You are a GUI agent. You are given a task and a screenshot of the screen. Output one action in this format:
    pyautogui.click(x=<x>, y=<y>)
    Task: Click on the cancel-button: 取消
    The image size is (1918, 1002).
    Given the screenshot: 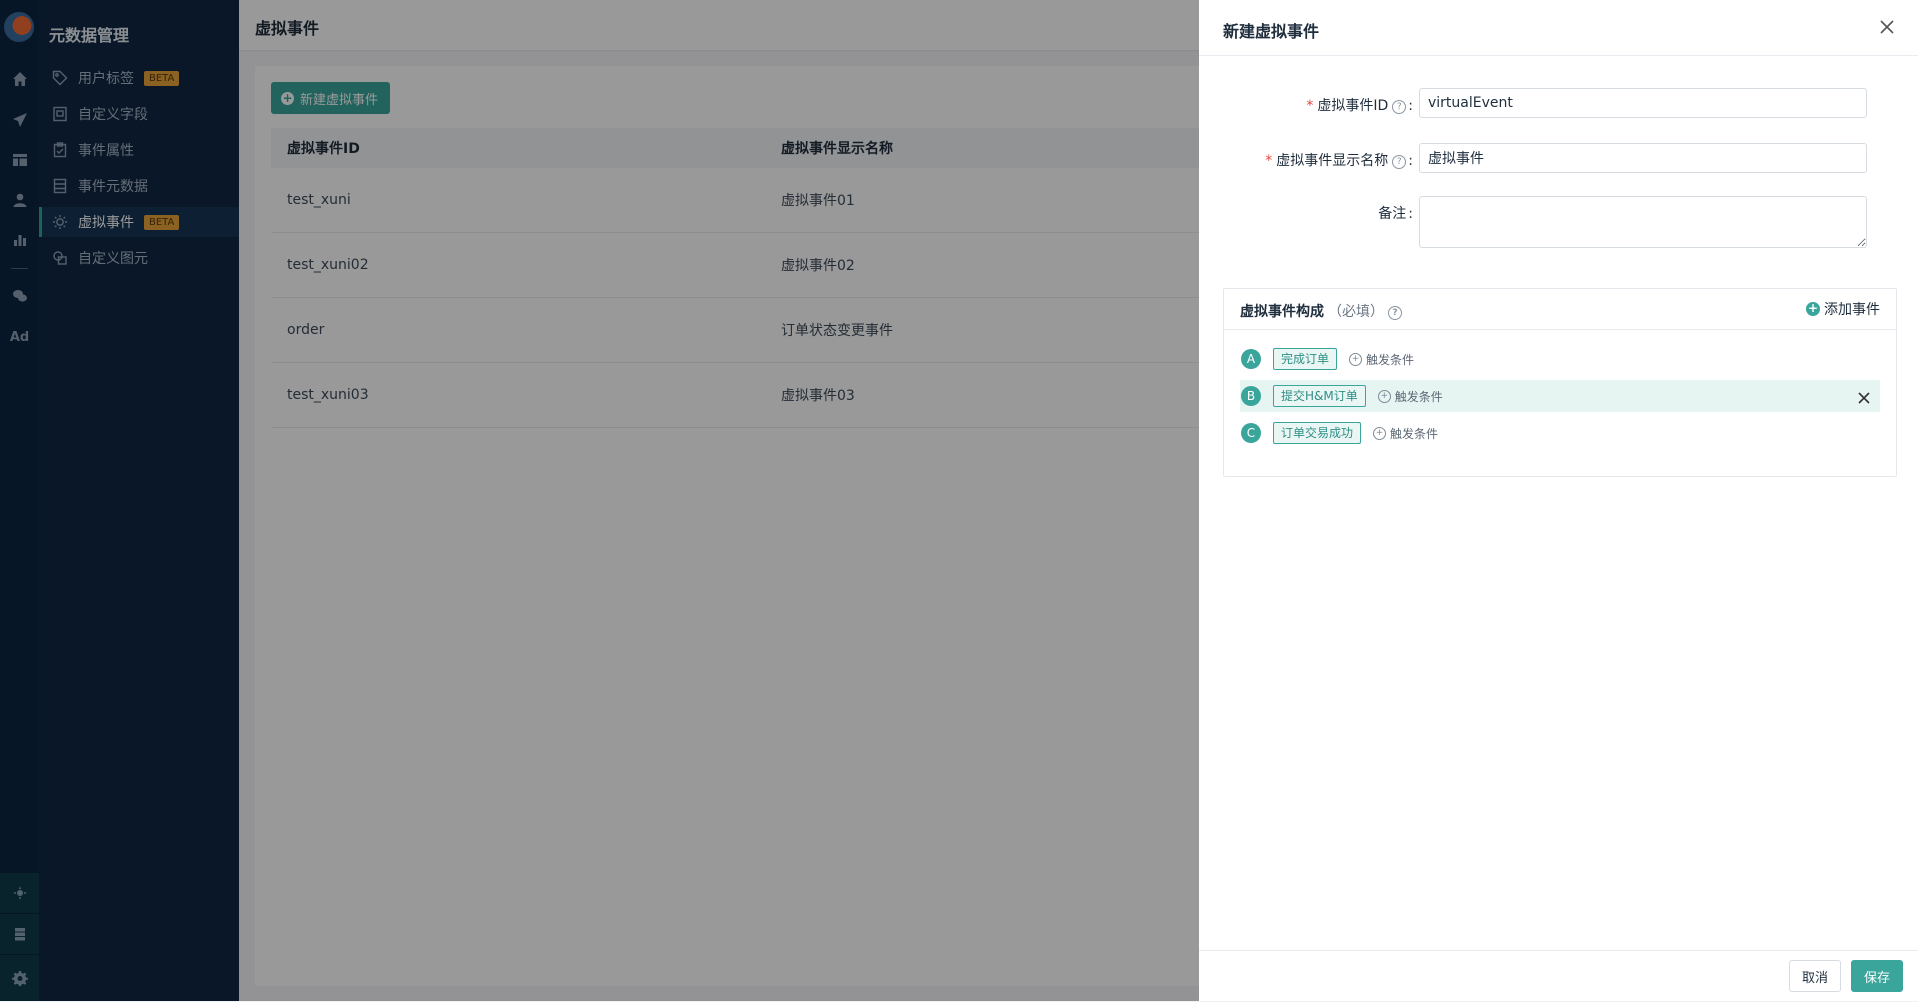 What is the action you would take?
    pyautogui.click(x=1815, y=976)
    